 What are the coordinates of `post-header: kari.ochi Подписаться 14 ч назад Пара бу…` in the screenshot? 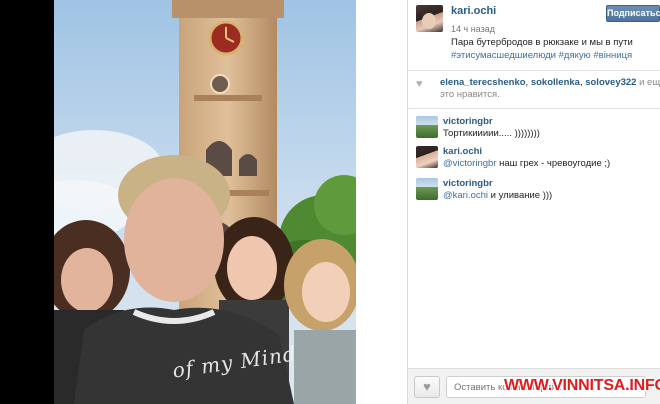 It's located at (538, 36).